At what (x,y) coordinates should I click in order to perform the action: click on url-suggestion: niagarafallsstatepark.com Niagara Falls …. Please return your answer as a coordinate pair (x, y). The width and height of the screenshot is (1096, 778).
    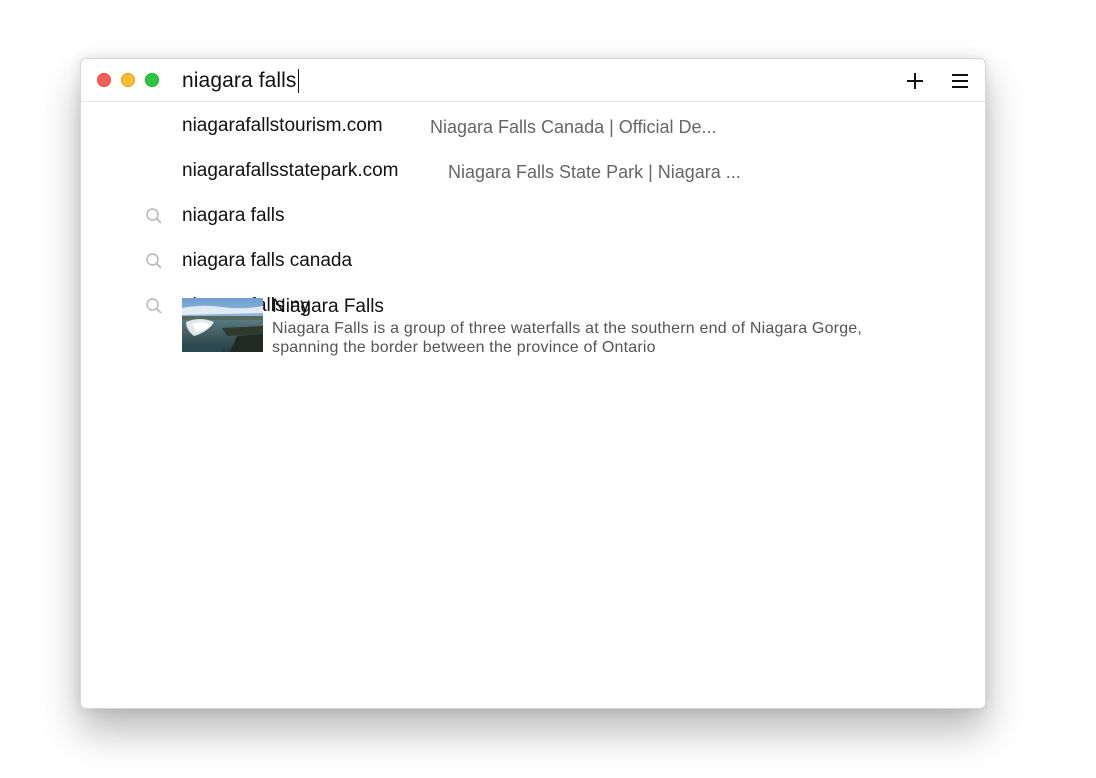
    Looking at the image, I should click on (533, 170).